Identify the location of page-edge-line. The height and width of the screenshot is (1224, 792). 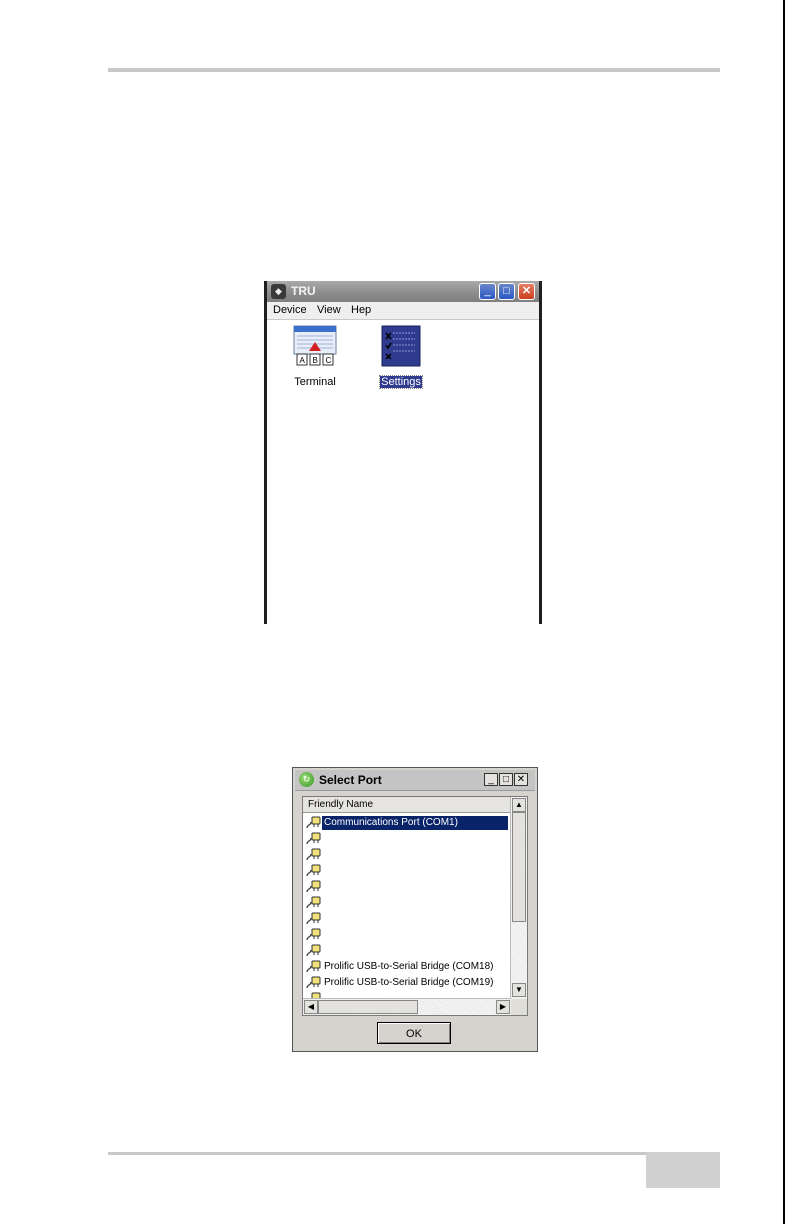
(784, 612).